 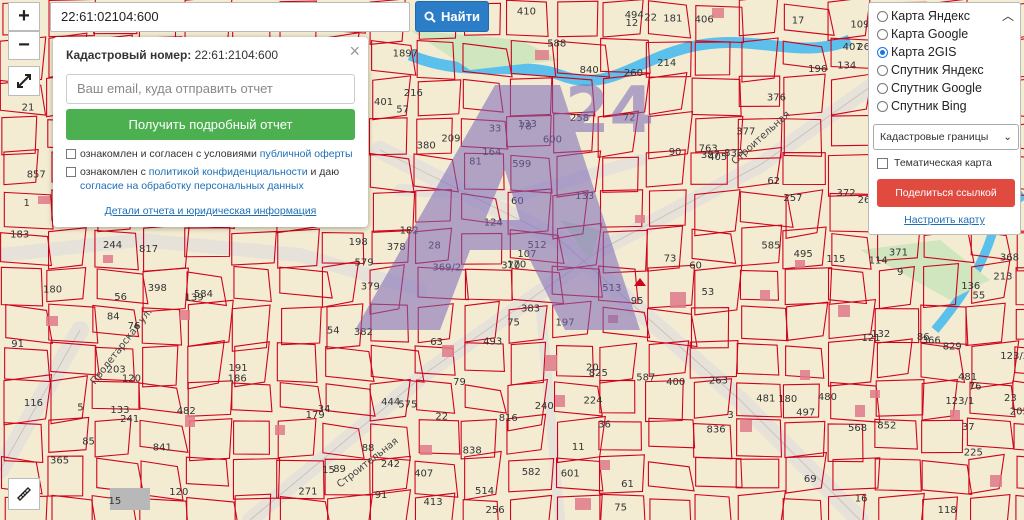 What do you see at coordinates (306, 154) in the screenshot?
I see `public-offer-link: публичной оферты` at bounding box center [306, 154].